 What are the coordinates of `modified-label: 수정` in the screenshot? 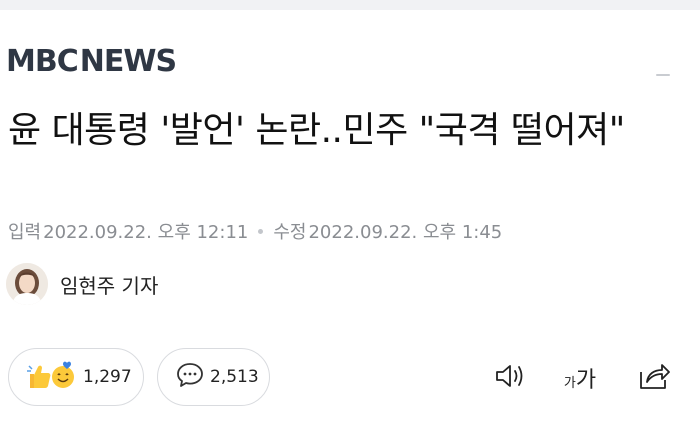 It's located at (290, 232).